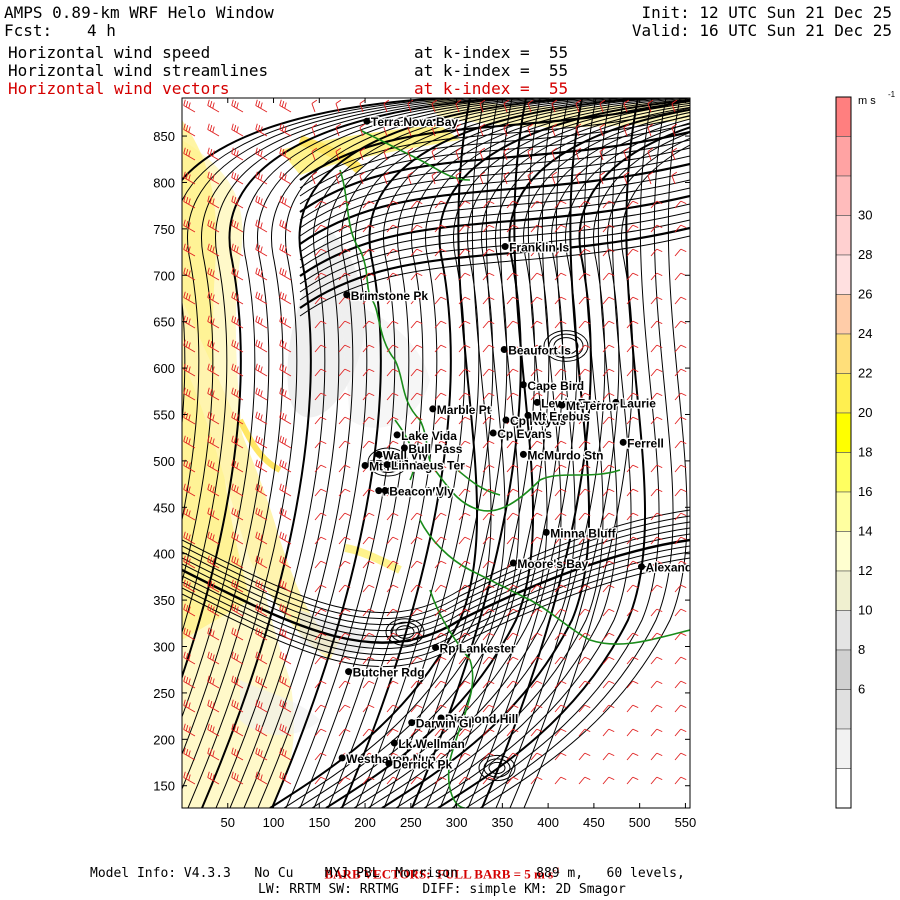 This screenshot has width=900, height=900. I want to click on location-label: Laurie, so click(638, 403).